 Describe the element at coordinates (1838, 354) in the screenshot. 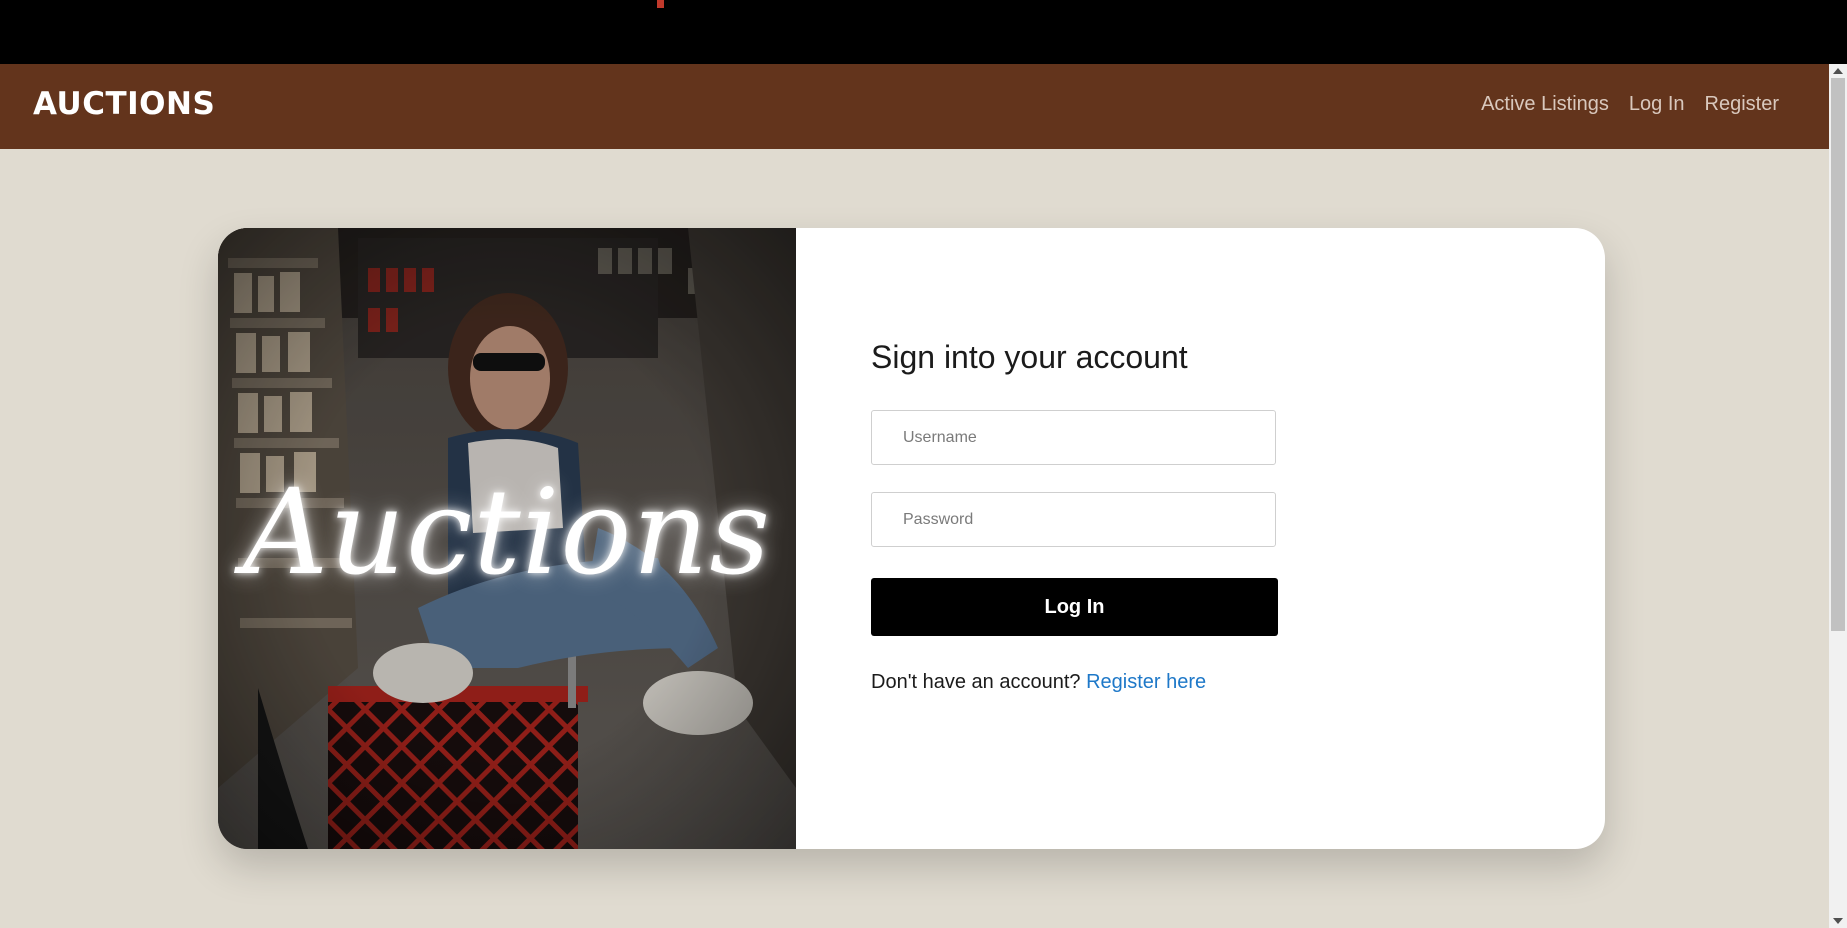

I see `scrollbar-thumb` at that location.